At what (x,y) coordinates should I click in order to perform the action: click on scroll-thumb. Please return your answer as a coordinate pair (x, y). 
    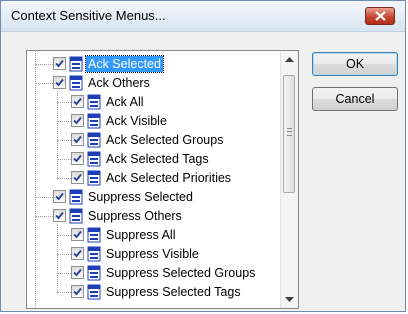
    Looking at the image, I should click on (289, 134).